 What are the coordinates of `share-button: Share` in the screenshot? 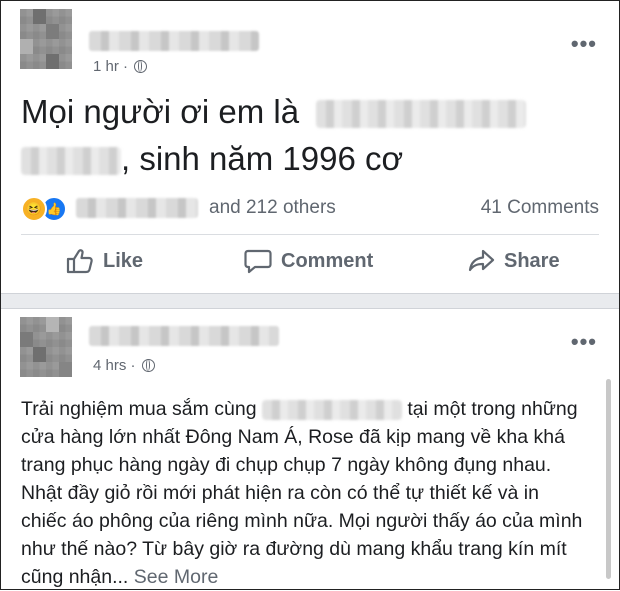 It's located at (513, 261).